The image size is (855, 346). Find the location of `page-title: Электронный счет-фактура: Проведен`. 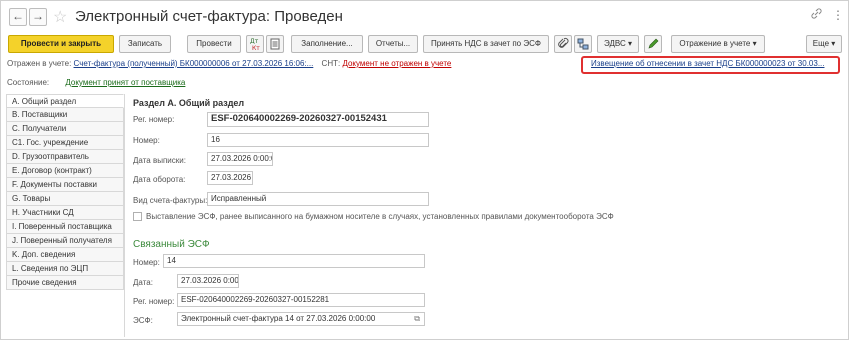

page-title: Электронный счет-фактура: Проведен is located at coordinates (209, 16).